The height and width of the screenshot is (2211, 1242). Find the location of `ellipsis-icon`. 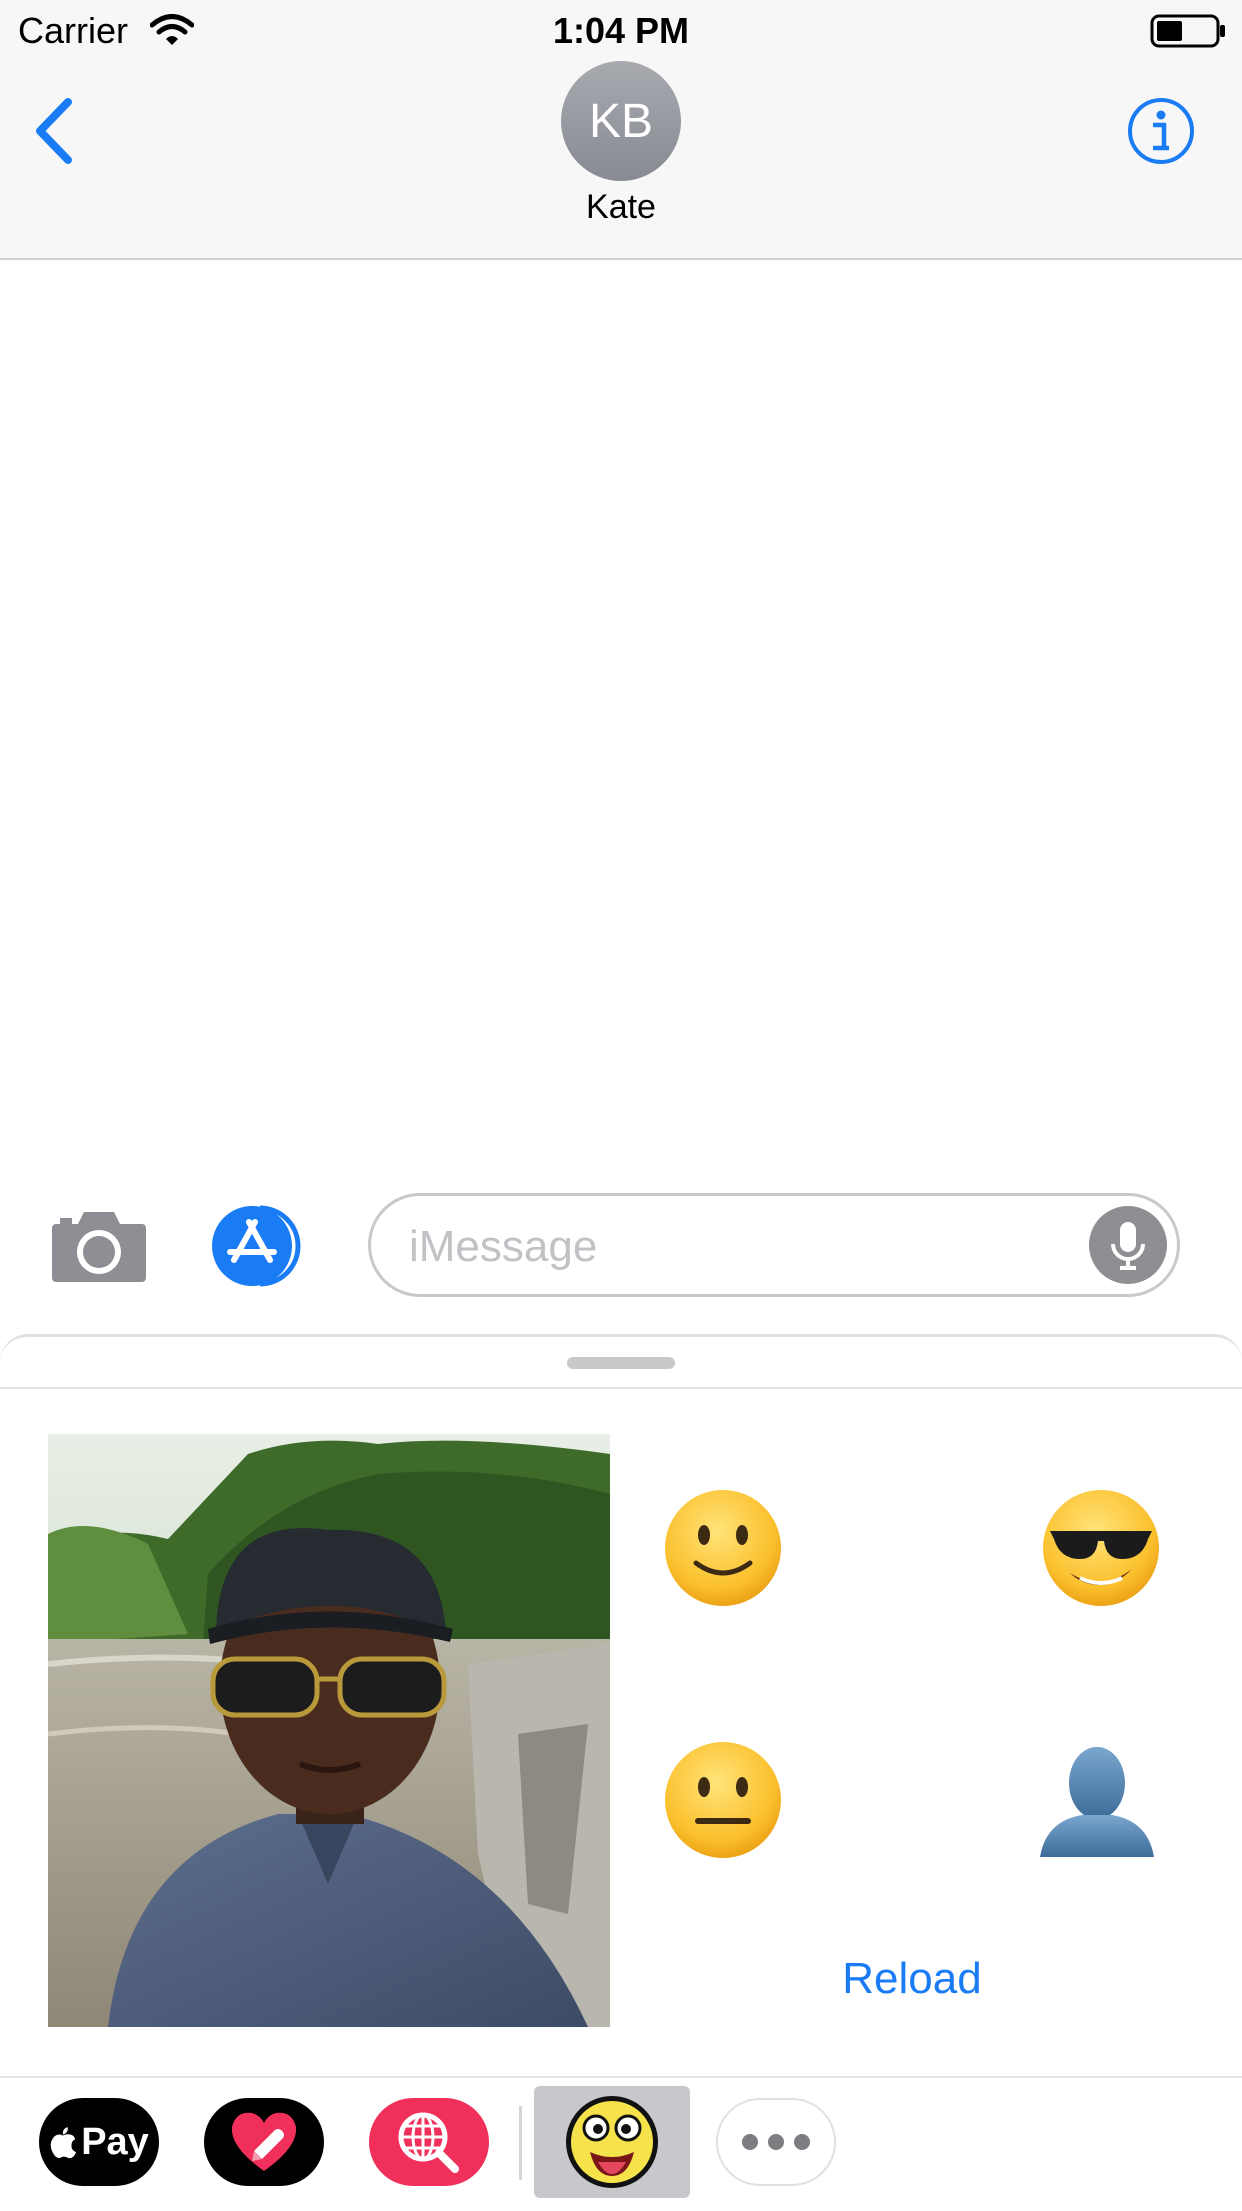

ellipsis-icon is located at coordinates (776, 2142).